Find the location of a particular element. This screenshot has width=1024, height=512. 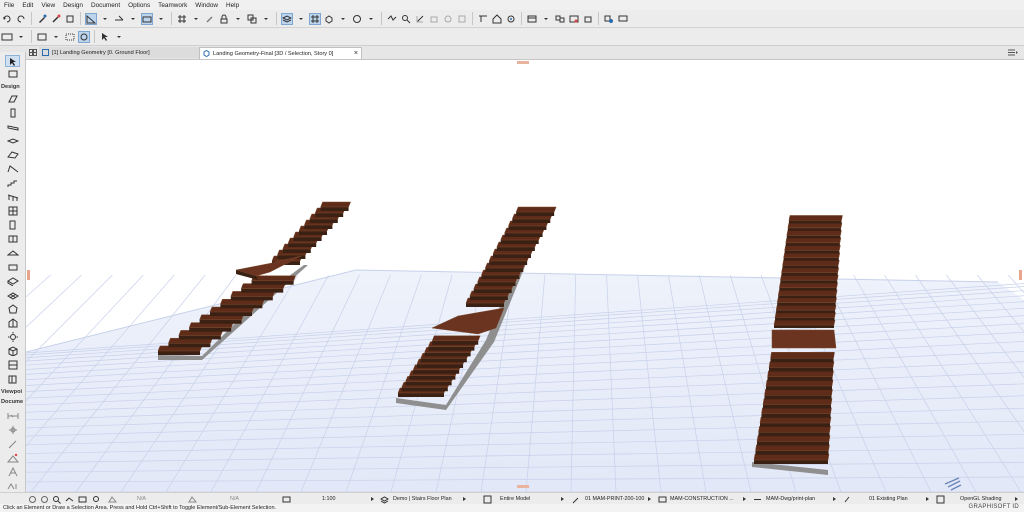

object-tool-icon is located at coordinates (12, 267).